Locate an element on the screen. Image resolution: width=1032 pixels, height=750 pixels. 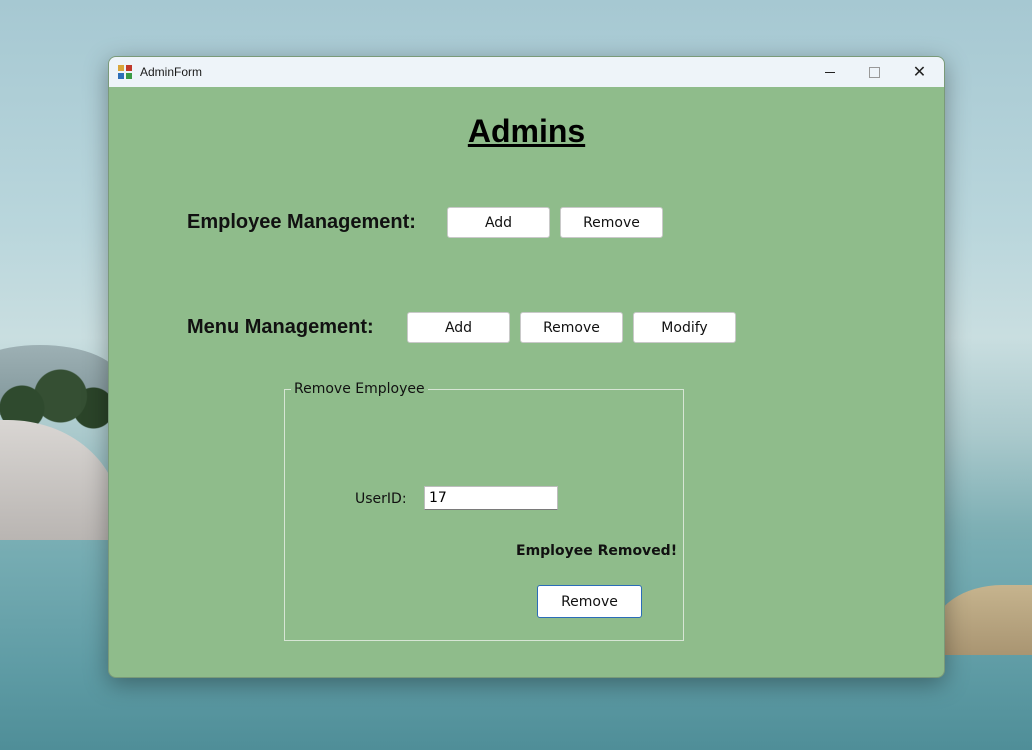
add-employee-button: Add is located at coordinates (498, 222).